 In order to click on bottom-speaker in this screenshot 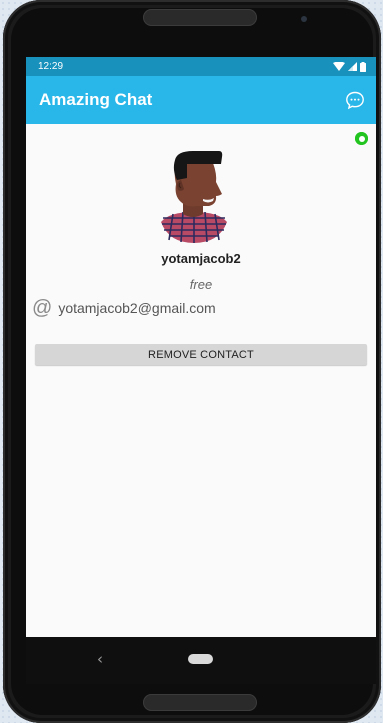, I will do `click(200, 702)`.